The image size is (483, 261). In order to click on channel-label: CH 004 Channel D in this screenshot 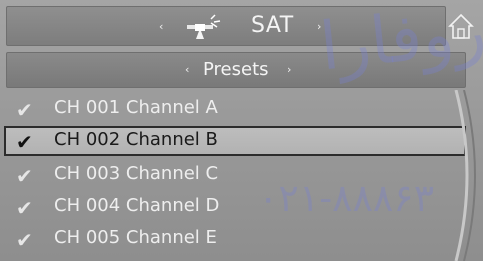, I will do `click(137, 205)`.